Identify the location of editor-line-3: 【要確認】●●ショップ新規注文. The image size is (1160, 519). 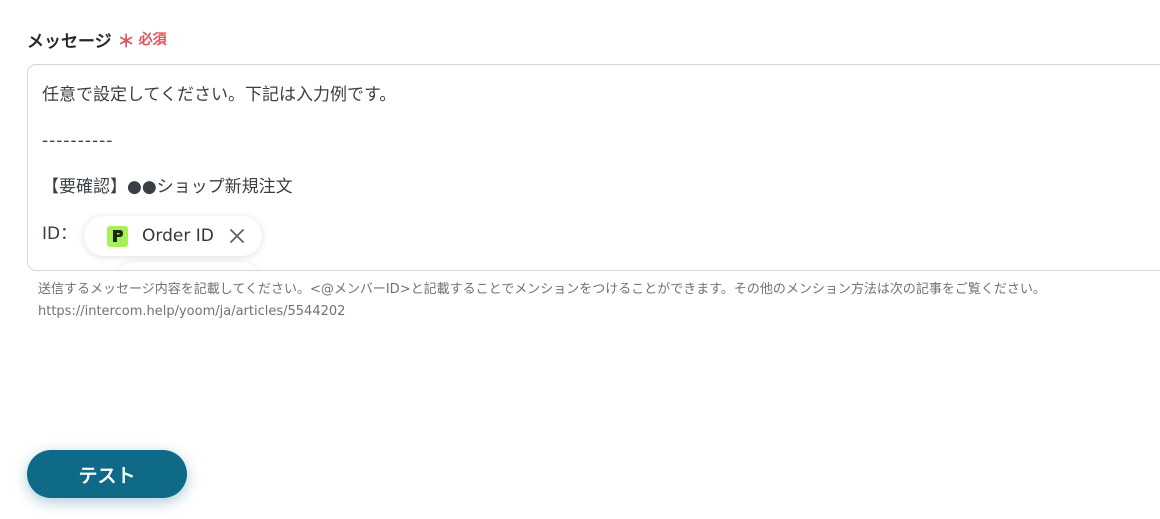
(167, 187).